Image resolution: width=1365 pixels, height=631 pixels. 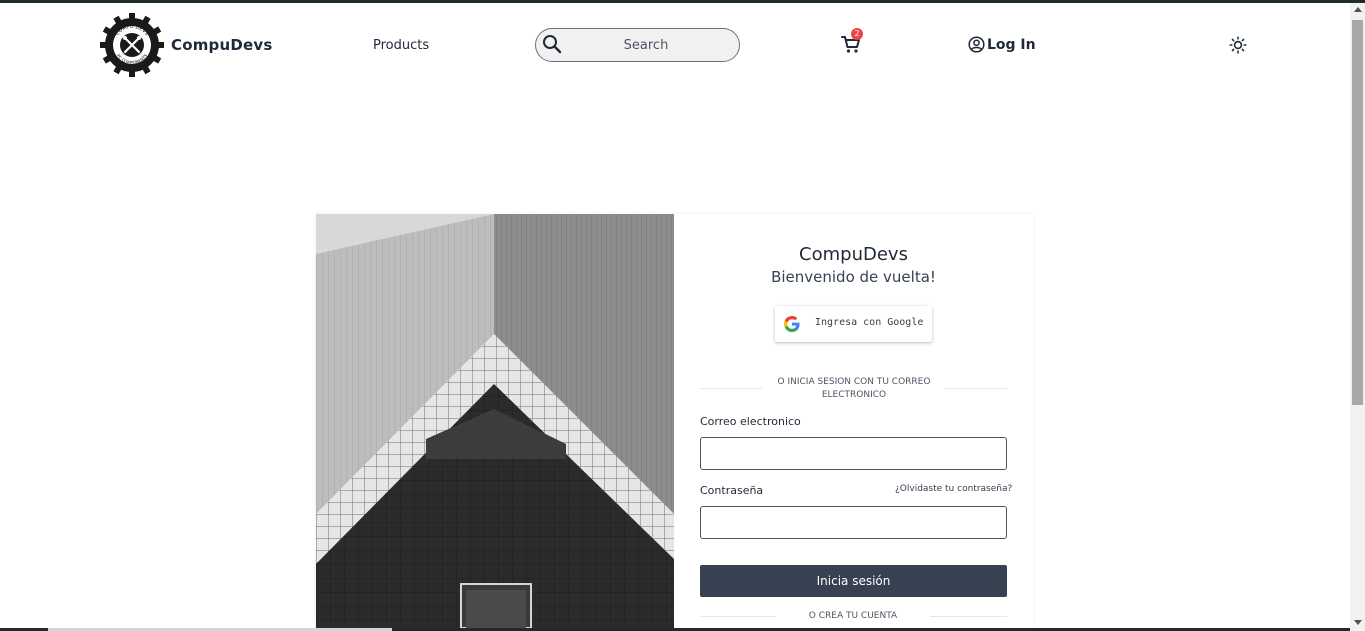 I want to click on divider-email-line1: O INICIA SESION CON TU CORREO, so click(x=854, y=382).